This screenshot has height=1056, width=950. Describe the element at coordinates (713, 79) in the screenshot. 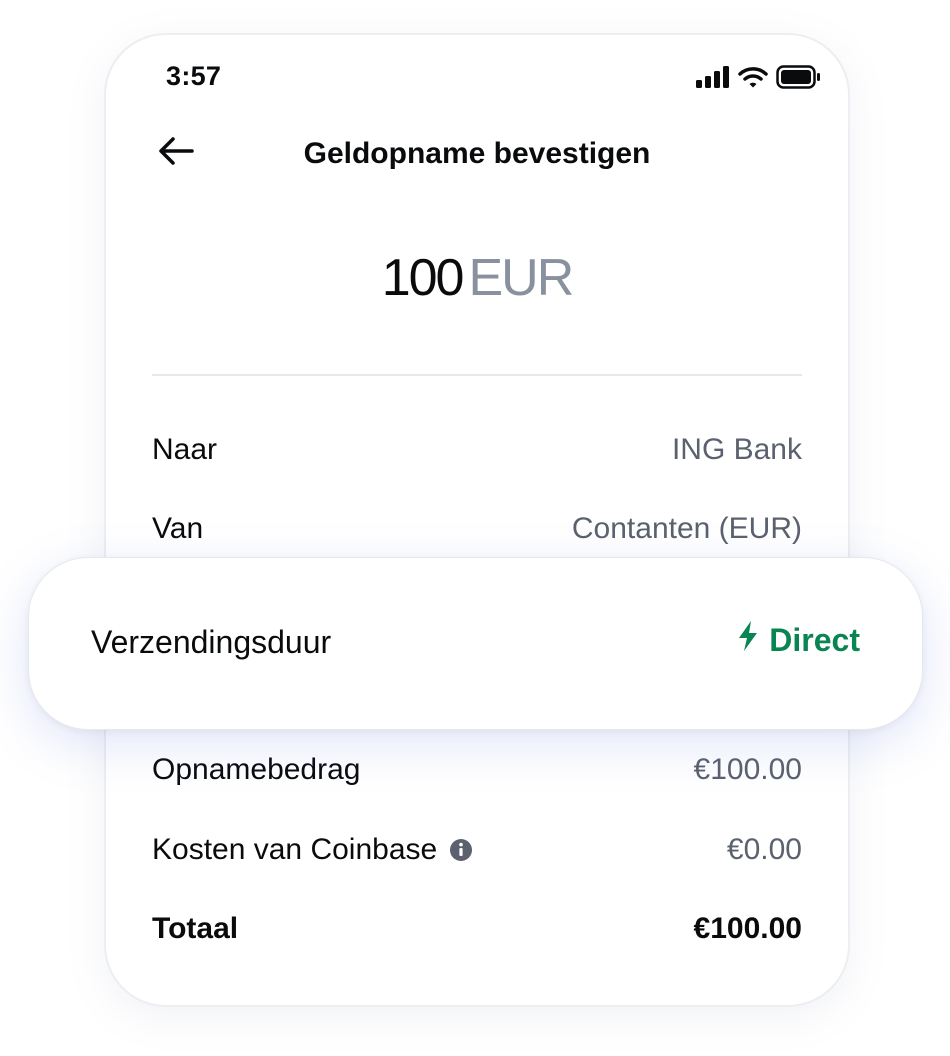

I see `cellular-signal-icon` at that location.